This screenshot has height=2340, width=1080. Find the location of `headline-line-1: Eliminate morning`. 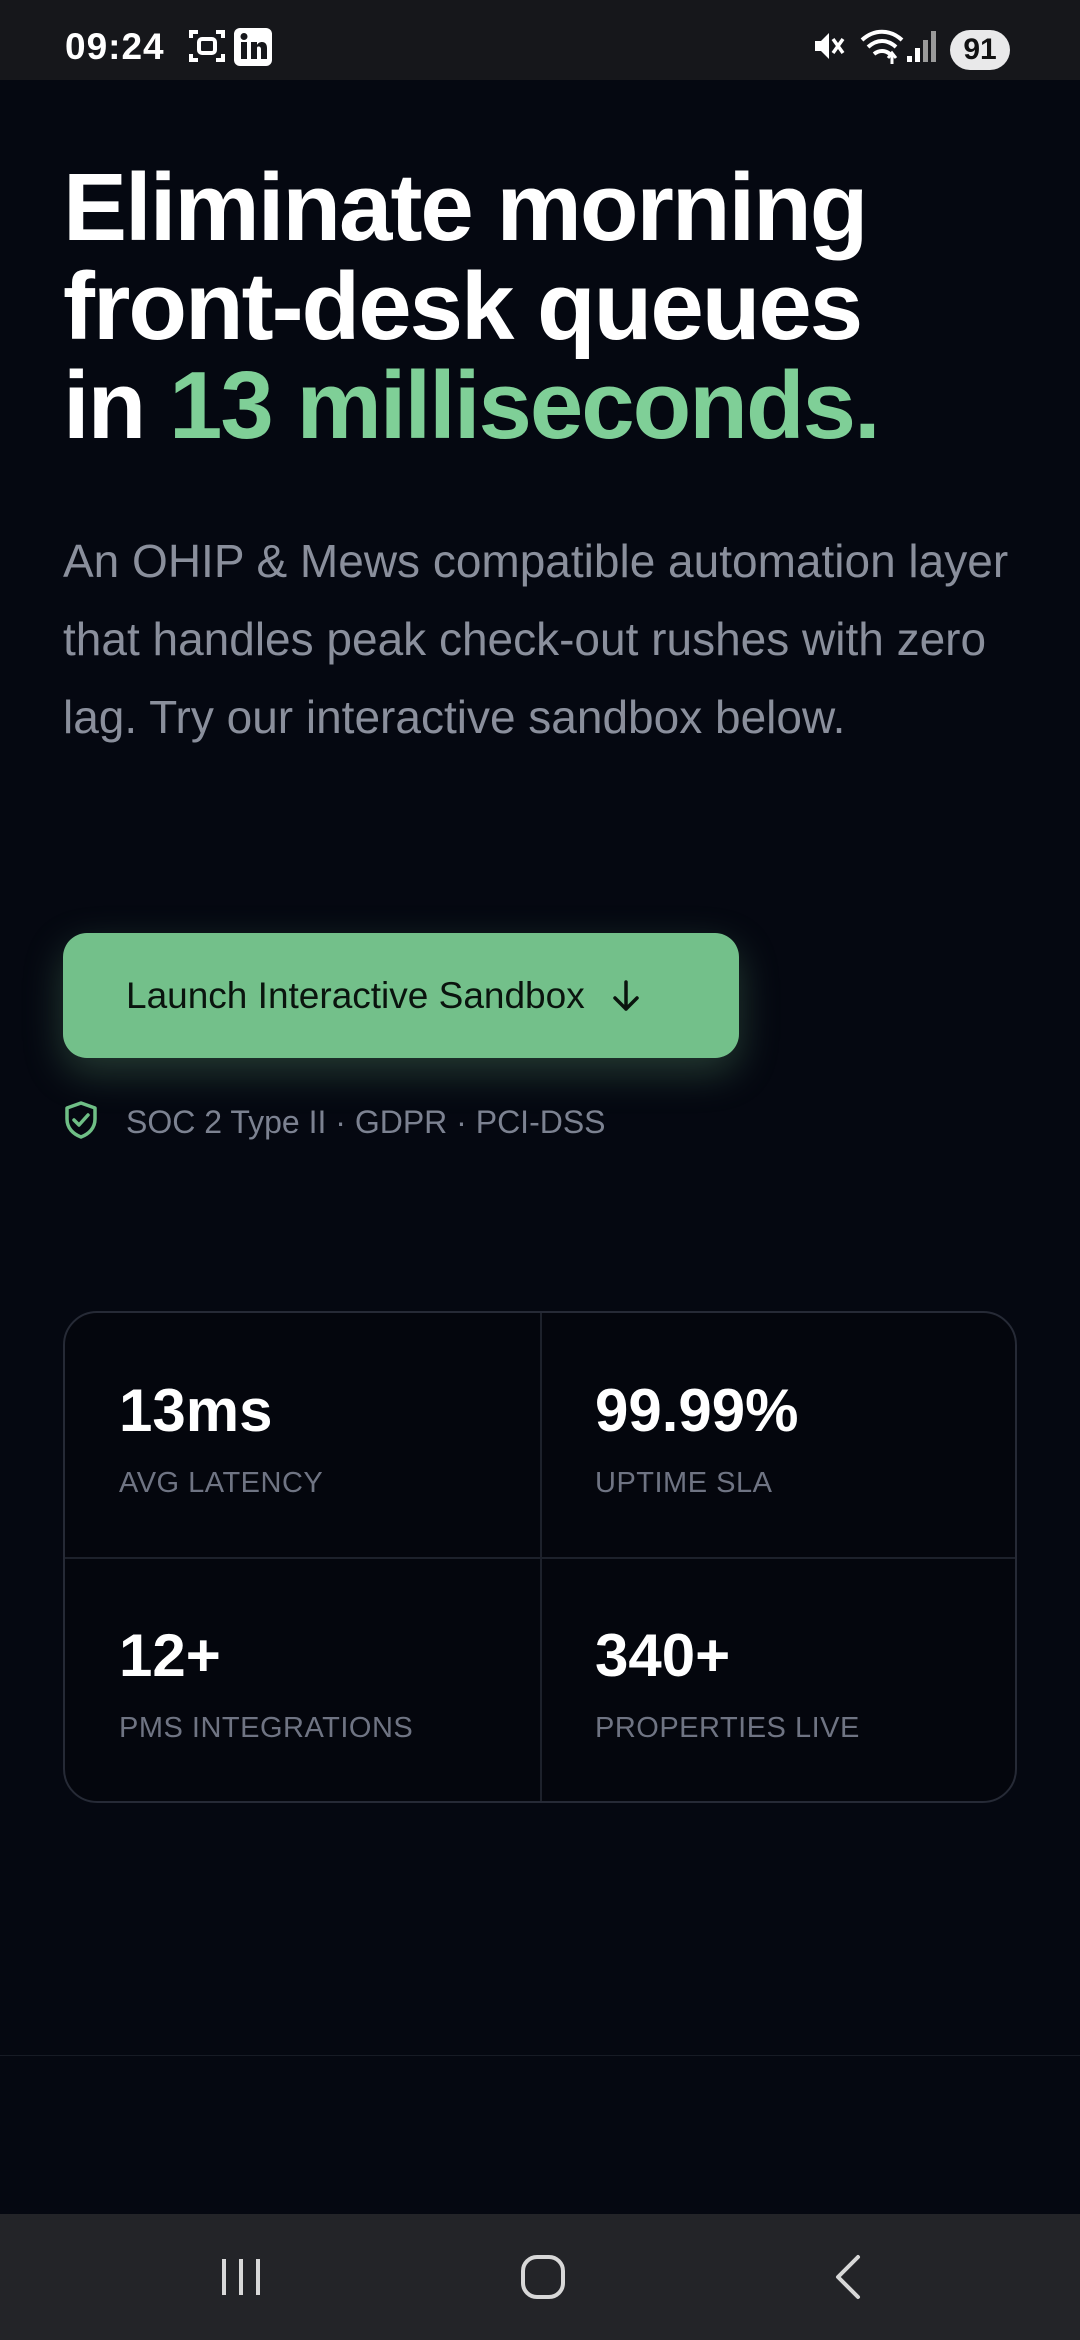

headline-line-1: Eliminate morning is located at coordinates (465, 207).